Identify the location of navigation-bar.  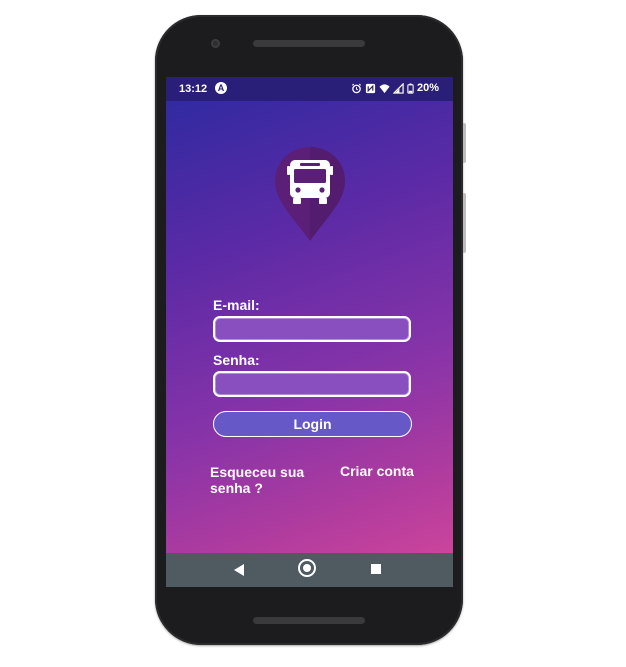
(309, 570).